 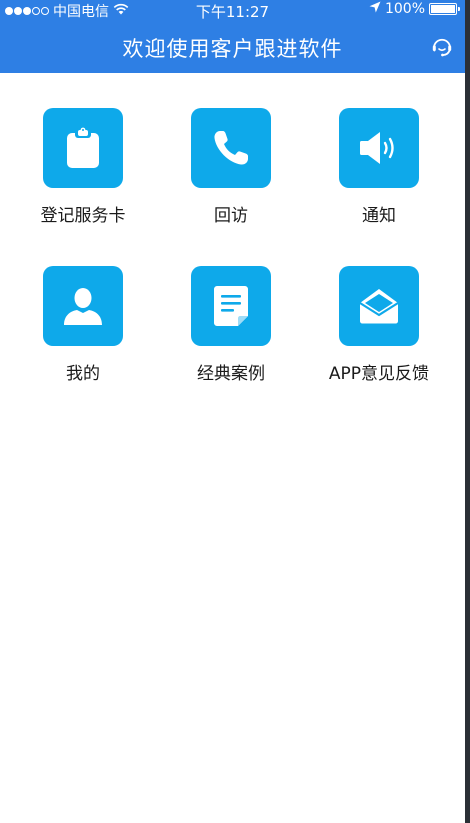 I want to click on menu-item-label: 回访, so click(x=231, y=216).